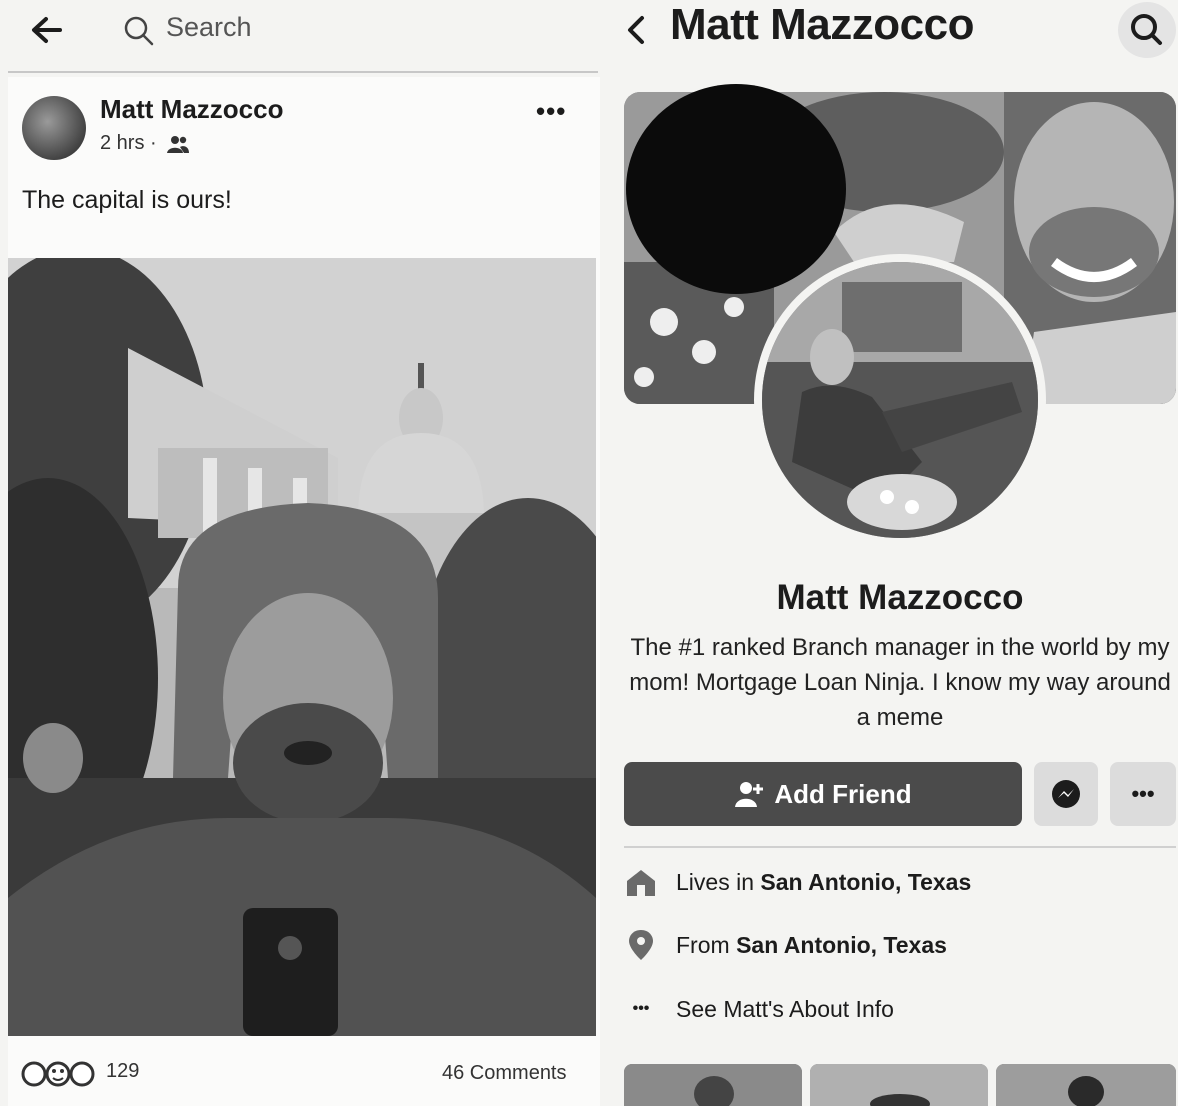 The width and height of the screenshot is (1178, 1106). What do you see at coordinates (54, 128) in the screenshot?
I see `avatar` at bounding box center [54, 128].